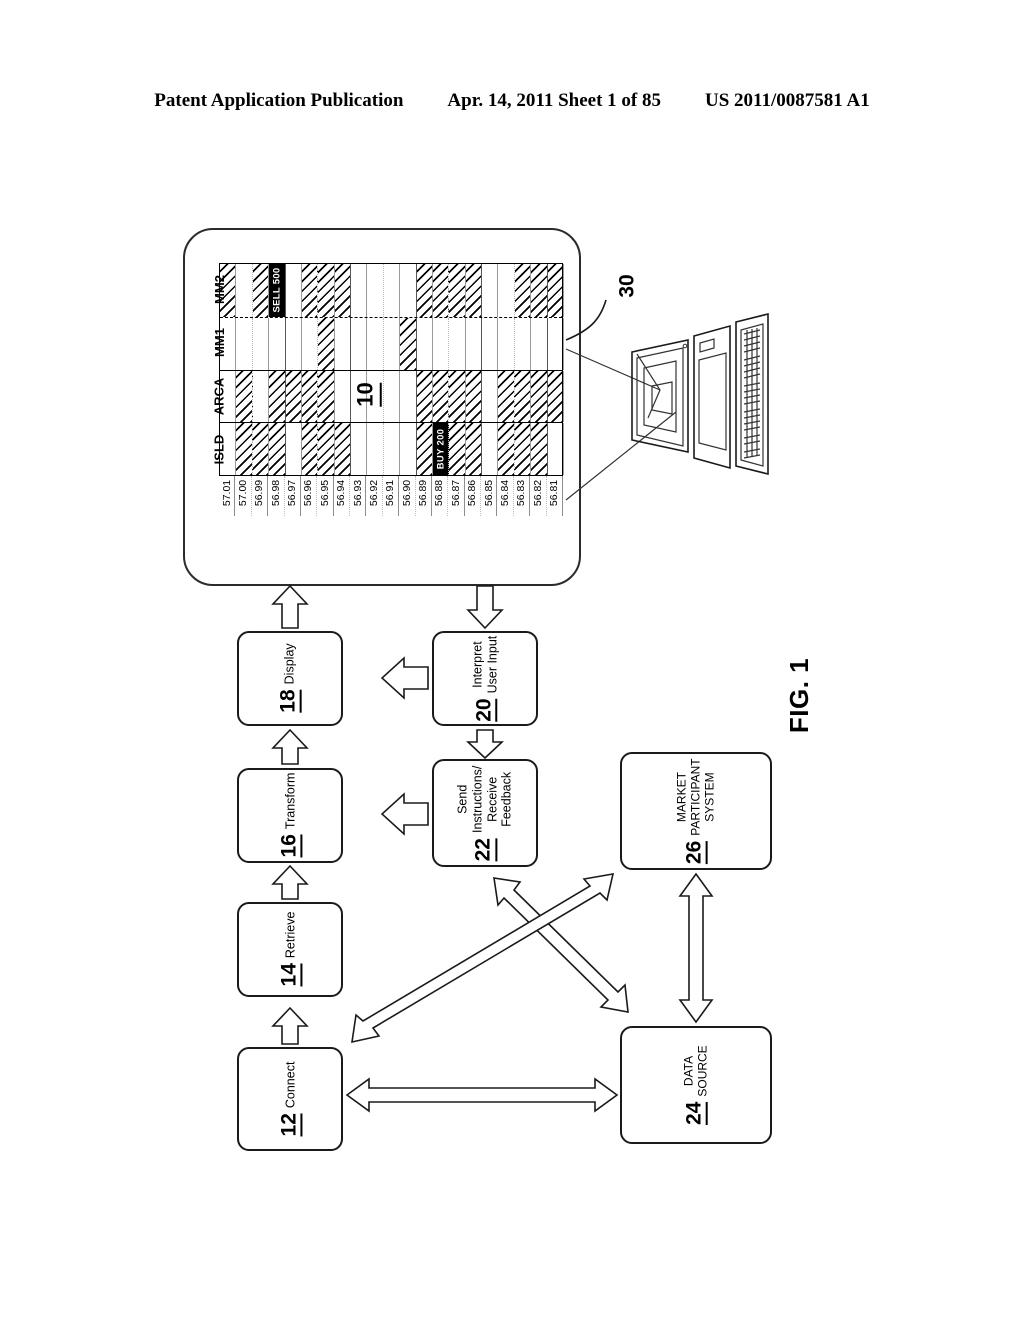  Describe the element at coordinates (404, 814) in the screenshot. I see `arrow-send-to-transform` at that location.